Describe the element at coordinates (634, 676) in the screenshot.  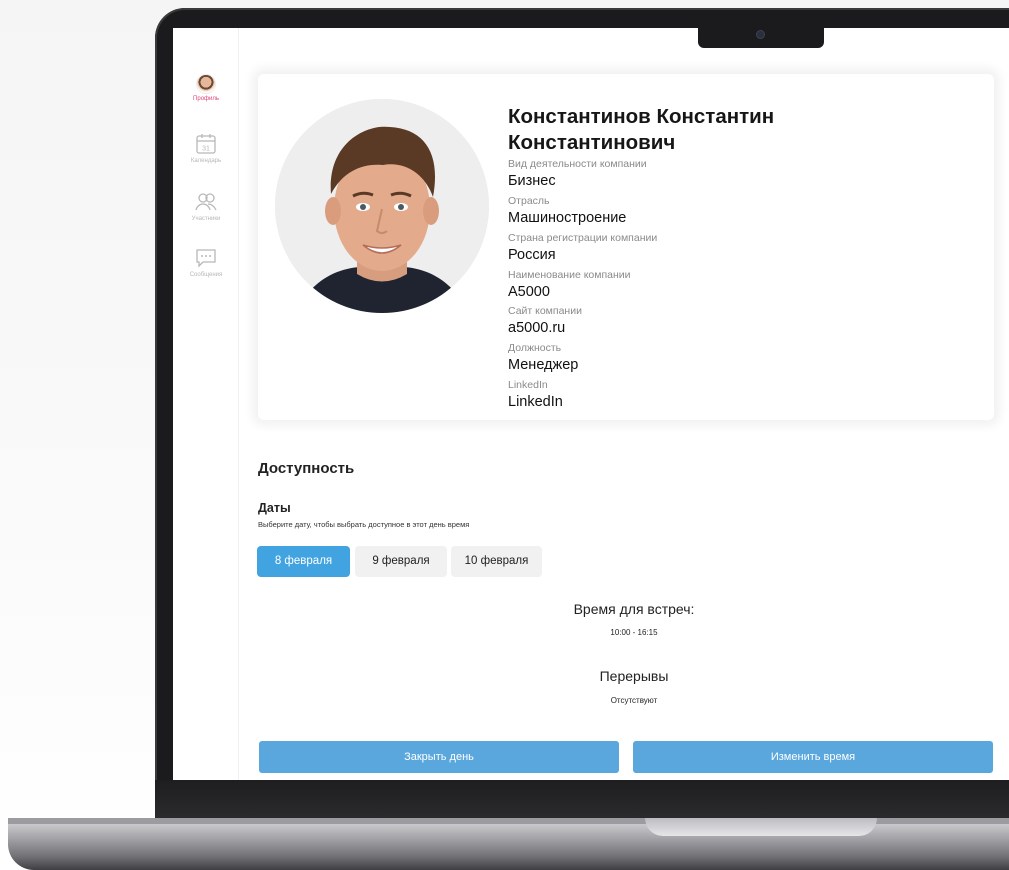
I see `breaks-title: Перерывы` at that location.